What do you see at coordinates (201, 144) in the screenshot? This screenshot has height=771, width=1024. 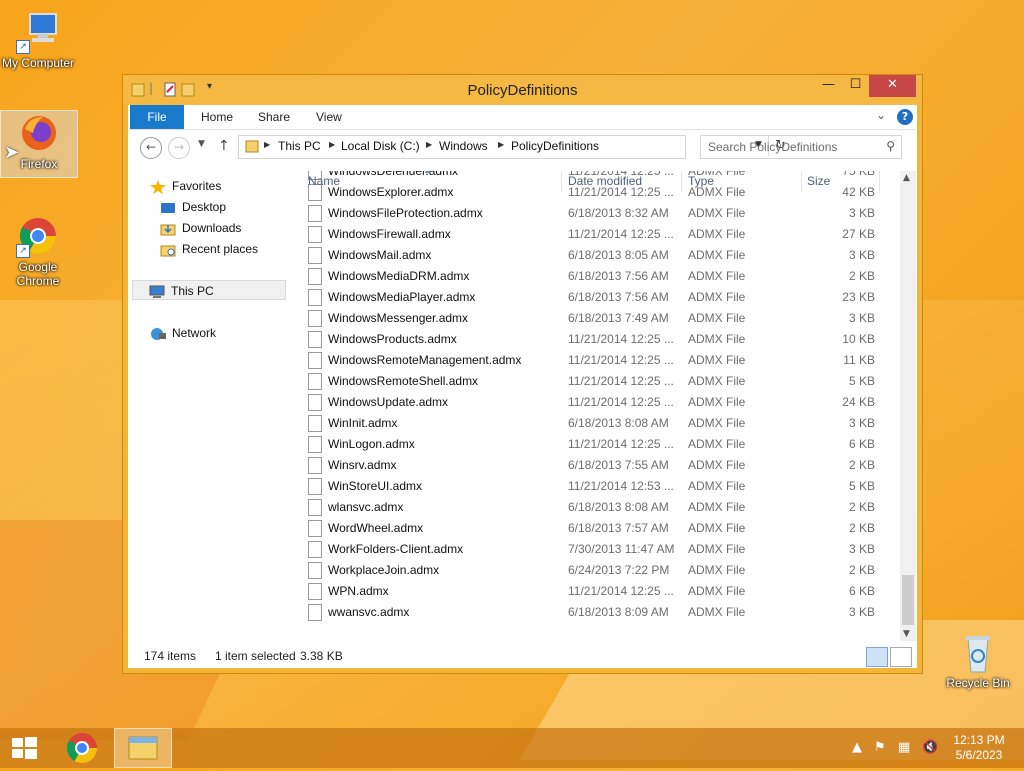 I see `recent-locations-icon: ▼` at bounding box center [201, 144].